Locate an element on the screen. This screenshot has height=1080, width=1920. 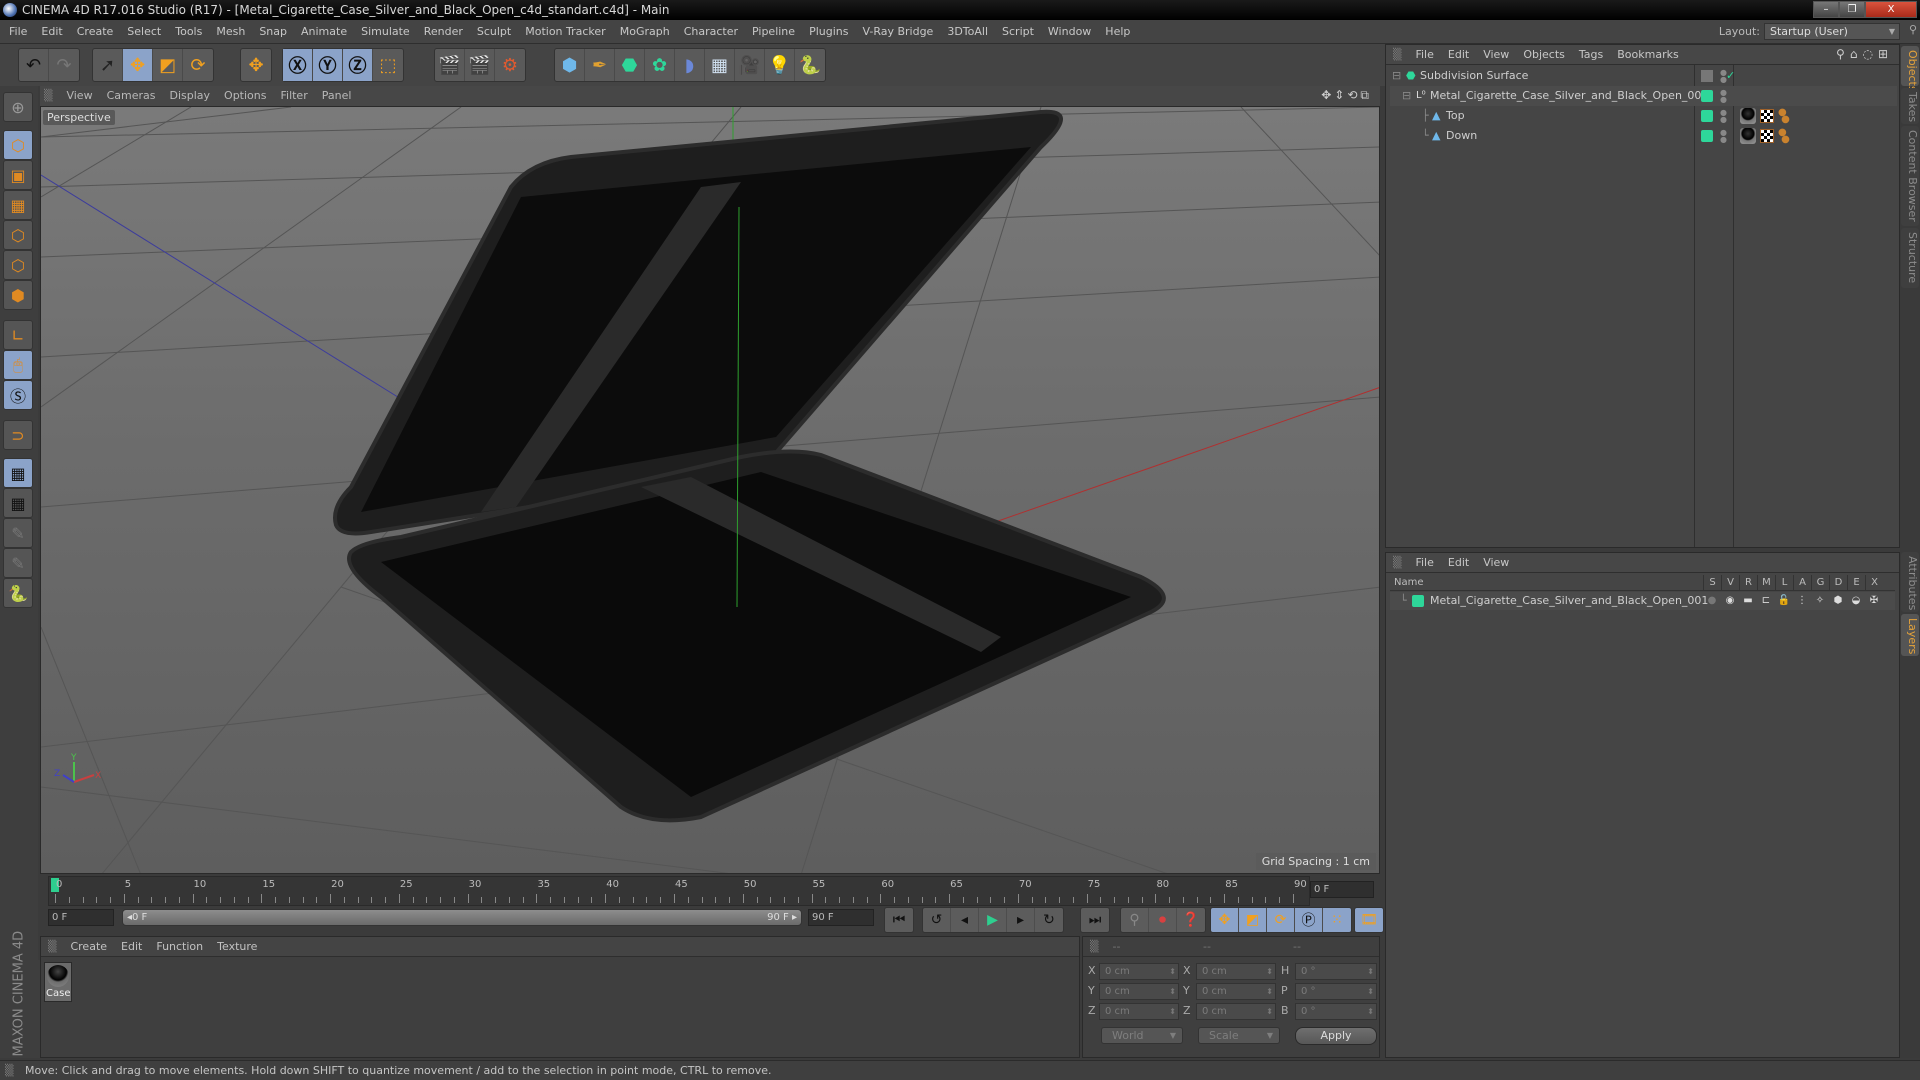
menu-window: Window is located at coordinates (1069, 32).